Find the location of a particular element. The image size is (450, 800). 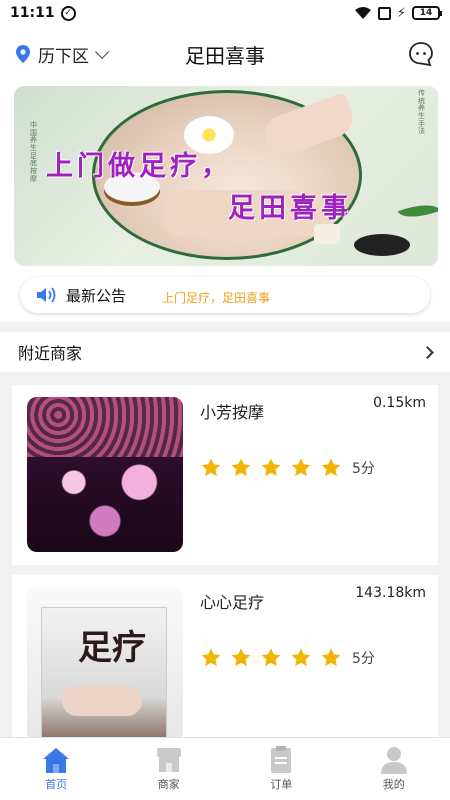

status-bar: 11:11 ✓ ⚡ 14 is located at coordinates (225, 13).